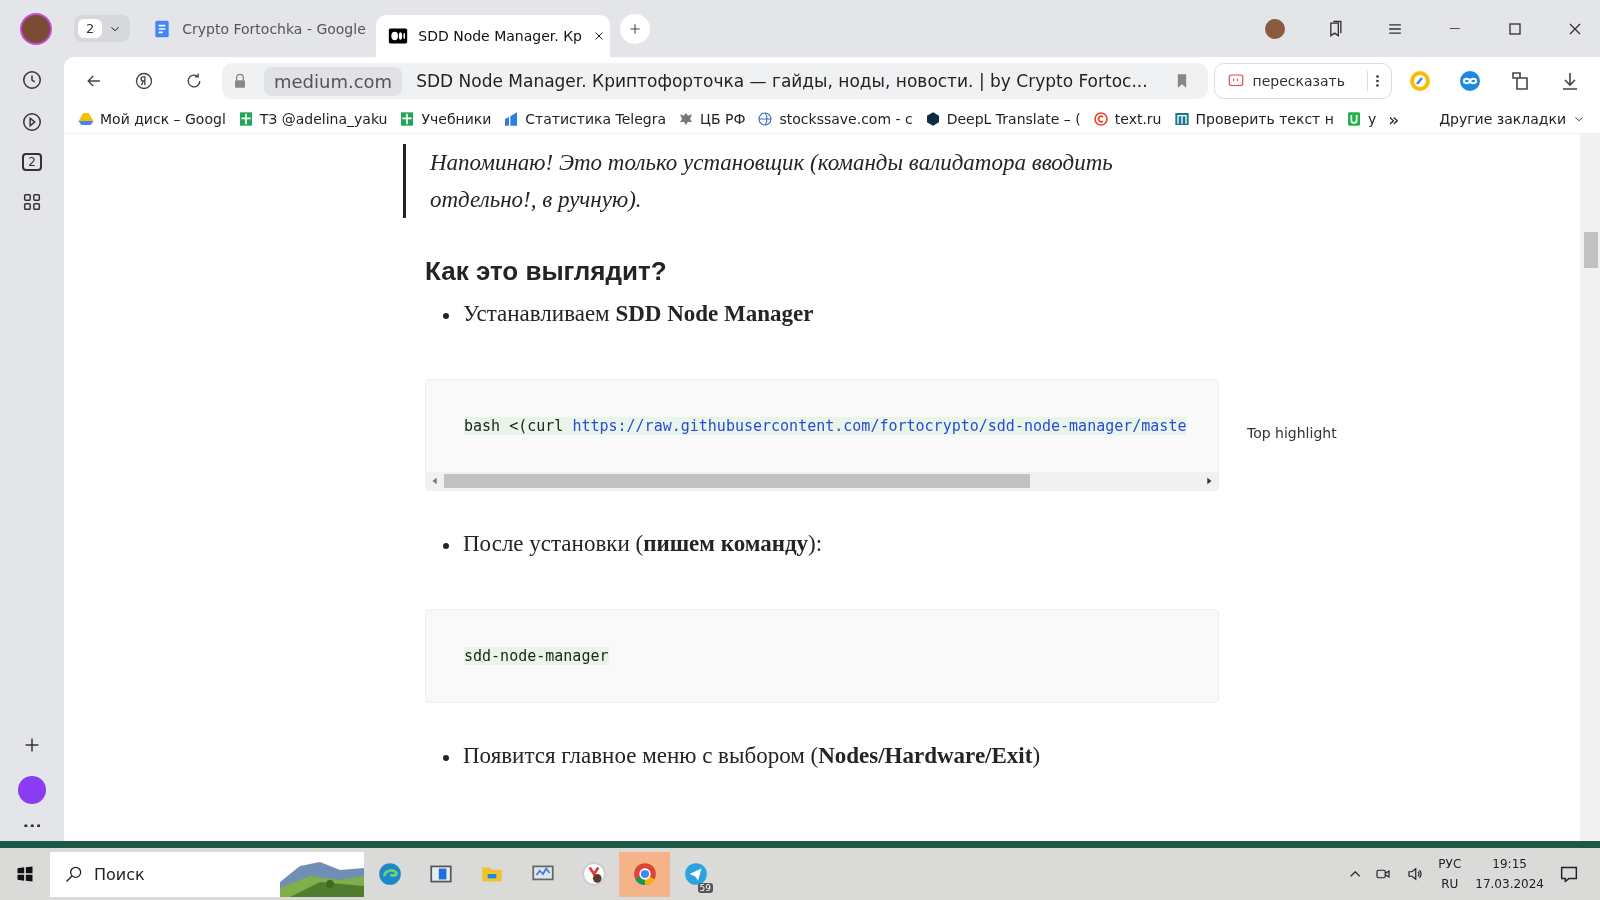 The width and height of the screenshot is (1600, 900). I want to click on section-heading: Как это выглядит?, so click(546, 271).